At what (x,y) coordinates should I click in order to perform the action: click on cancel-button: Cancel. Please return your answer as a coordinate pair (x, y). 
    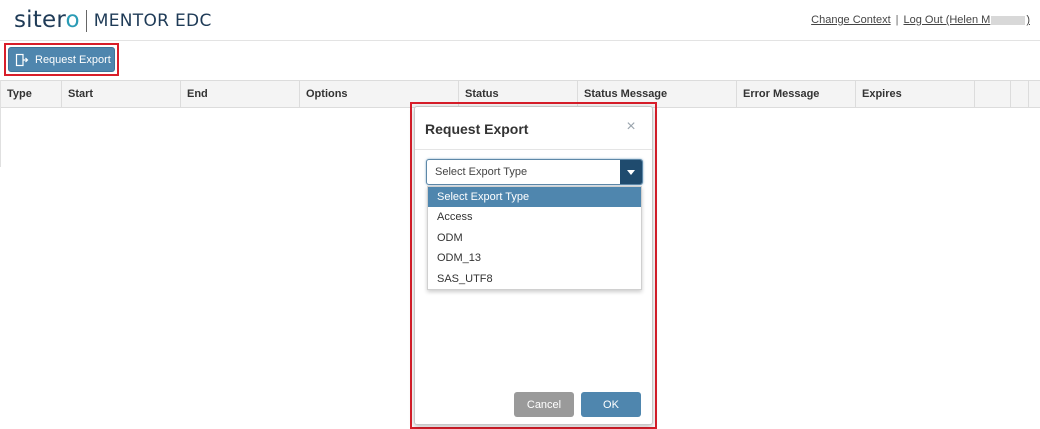
    Looking at the image, I should click on (544, 404).